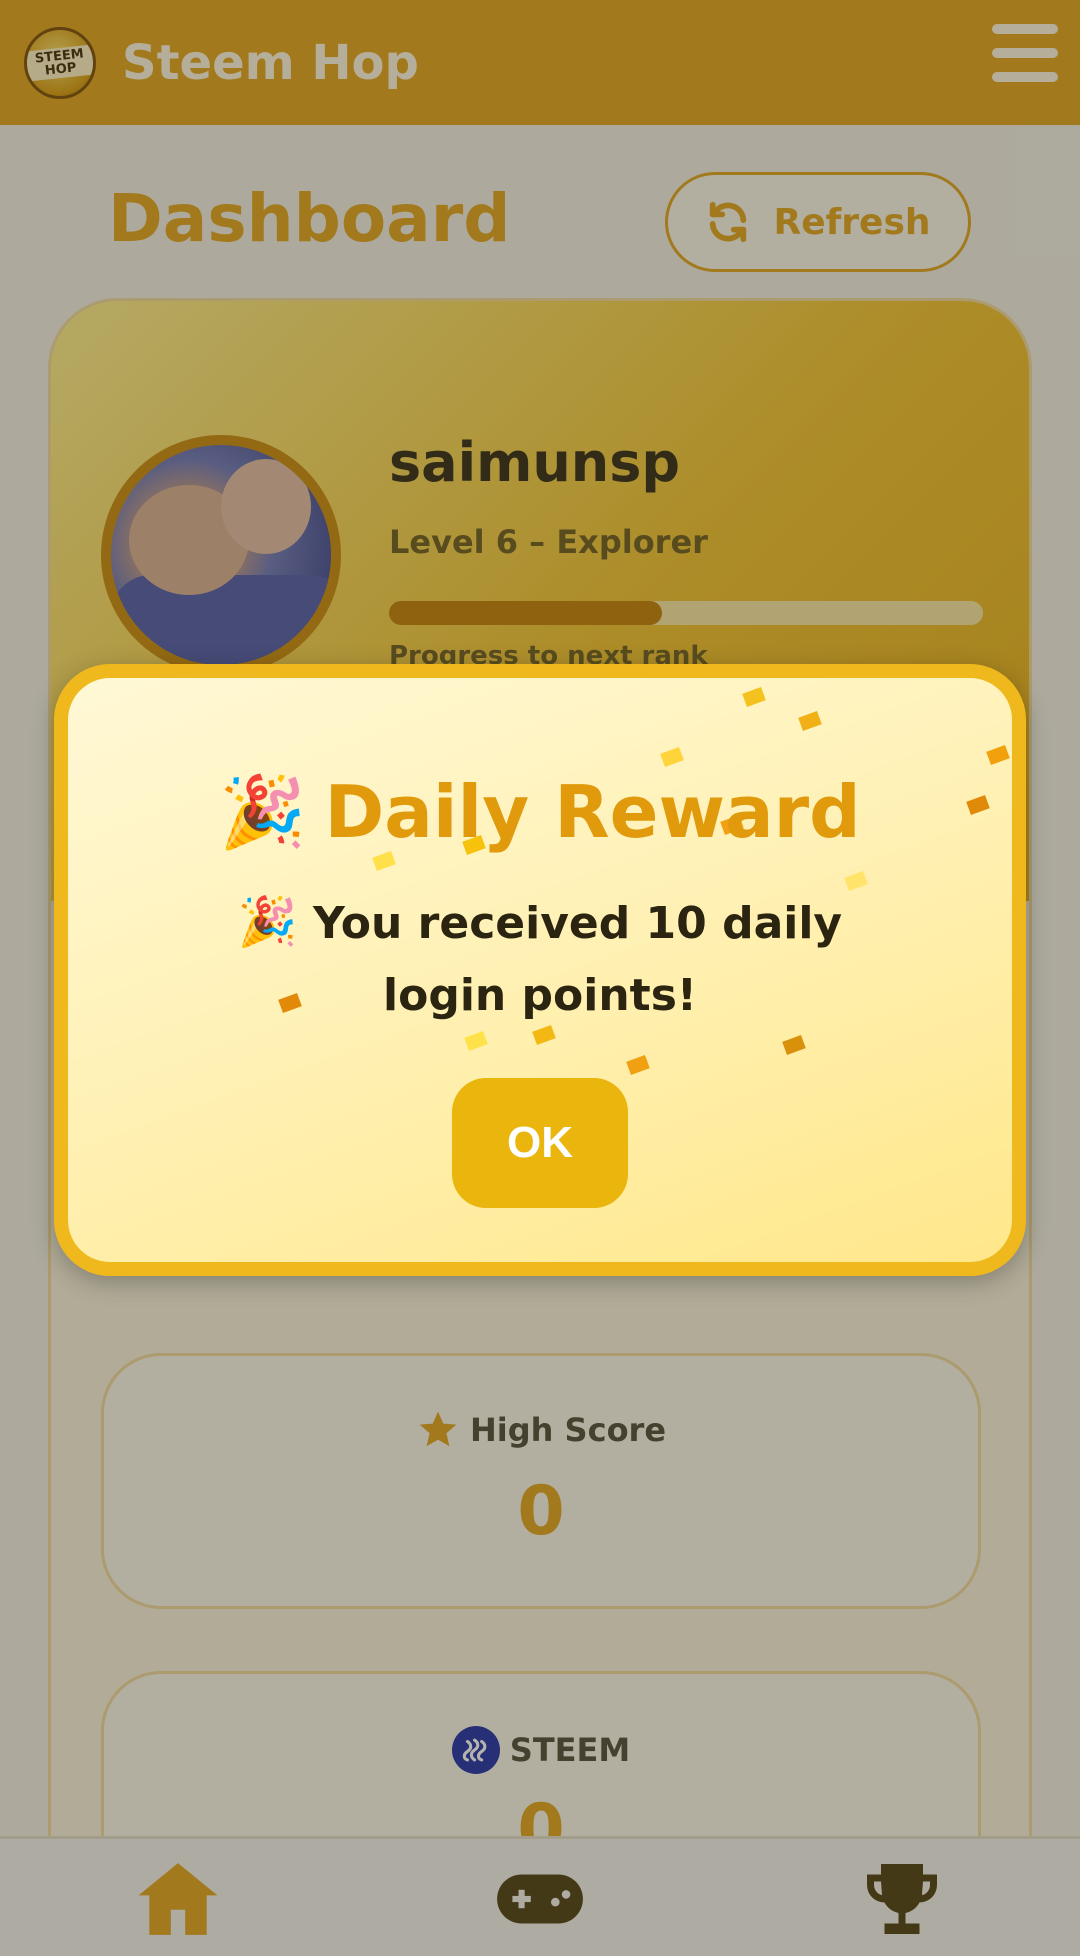  I want to click on dialog-title-text: Daily Reward, so click(592, 812).